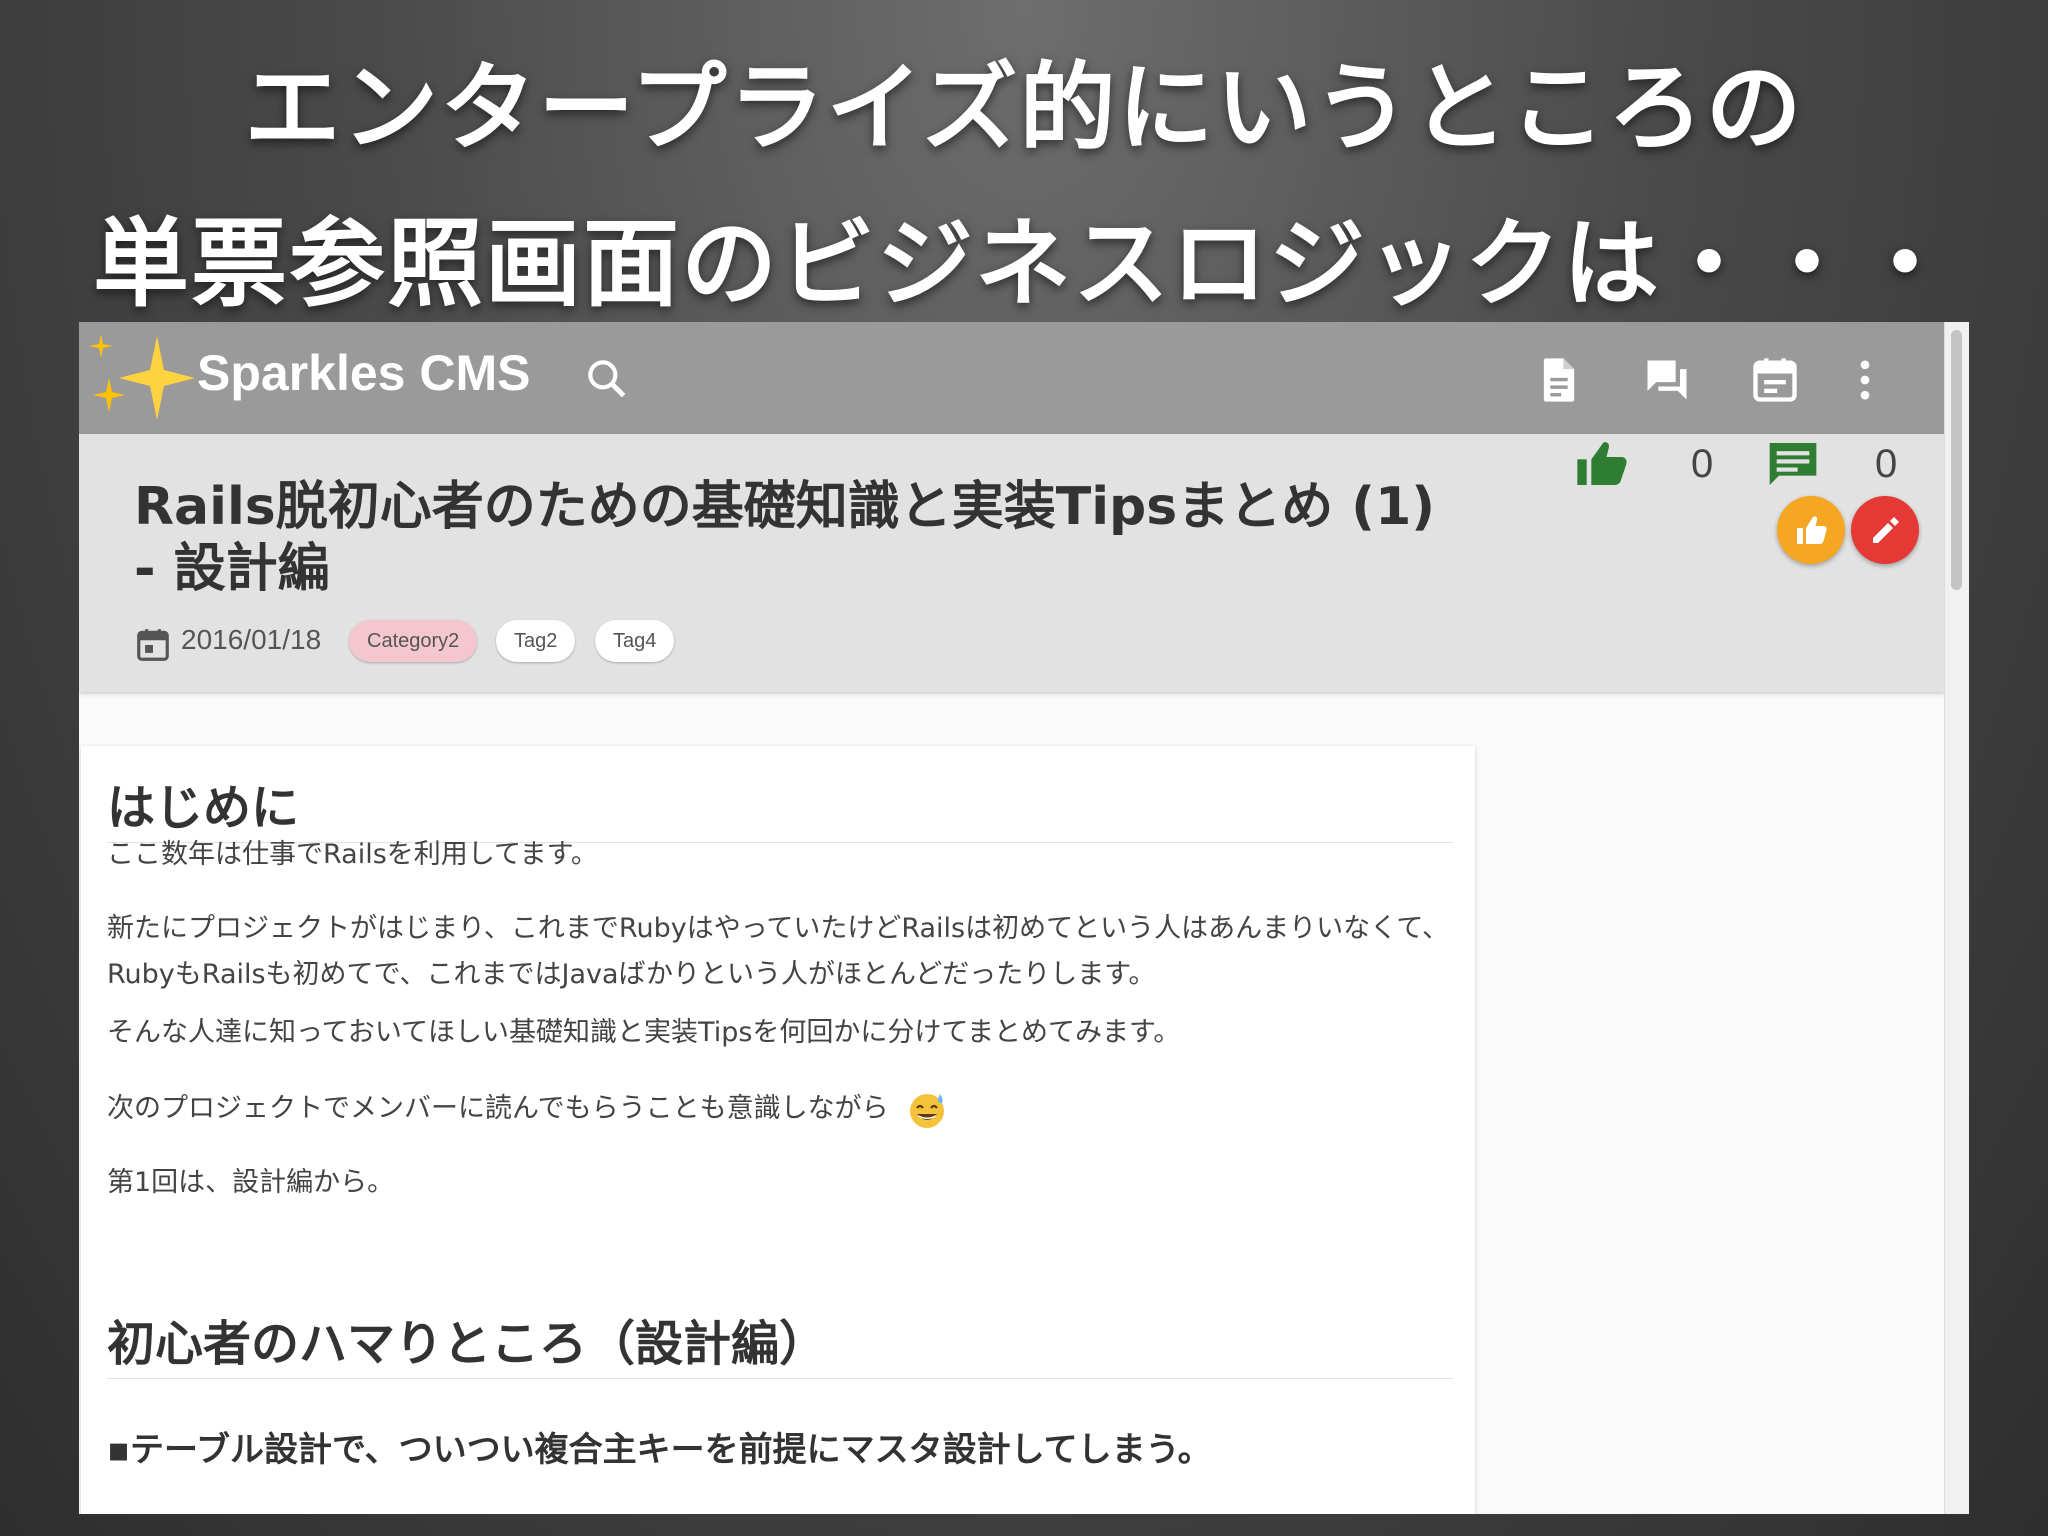 The image size is (2048, 1536). I want to click on paragraph: 第1回は、設計編から。, so click(251, 1182).